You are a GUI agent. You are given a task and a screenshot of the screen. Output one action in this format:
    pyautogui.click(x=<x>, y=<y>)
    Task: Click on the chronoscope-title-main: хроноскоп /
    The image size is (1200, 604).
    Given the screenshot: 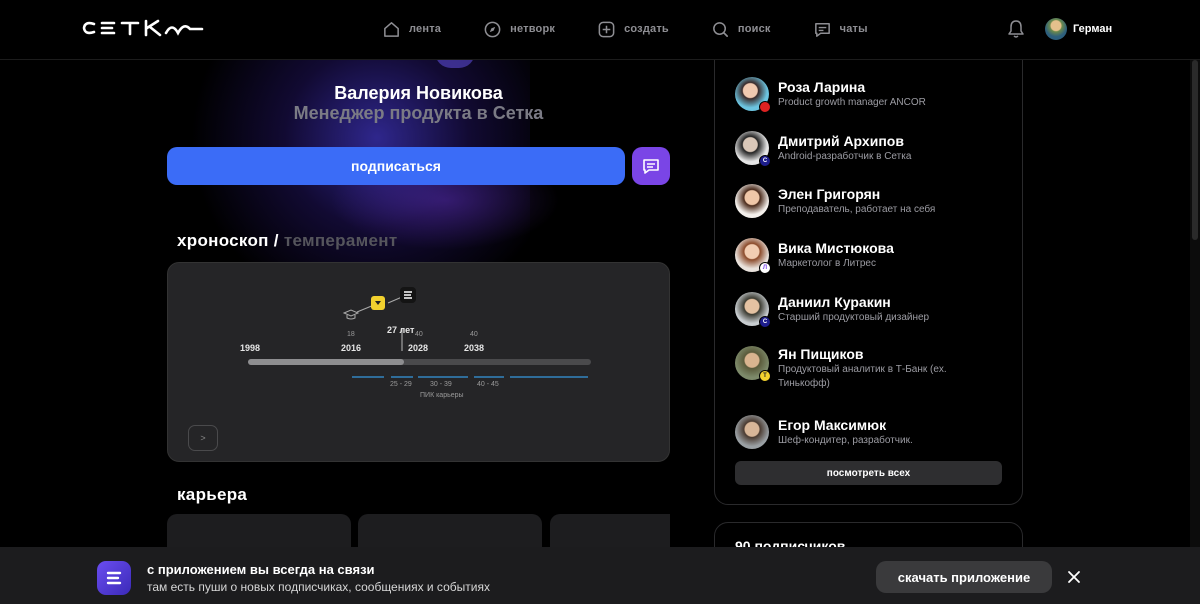 What is the action you would take?
    pyautogui.click(x=228, y=240)
    